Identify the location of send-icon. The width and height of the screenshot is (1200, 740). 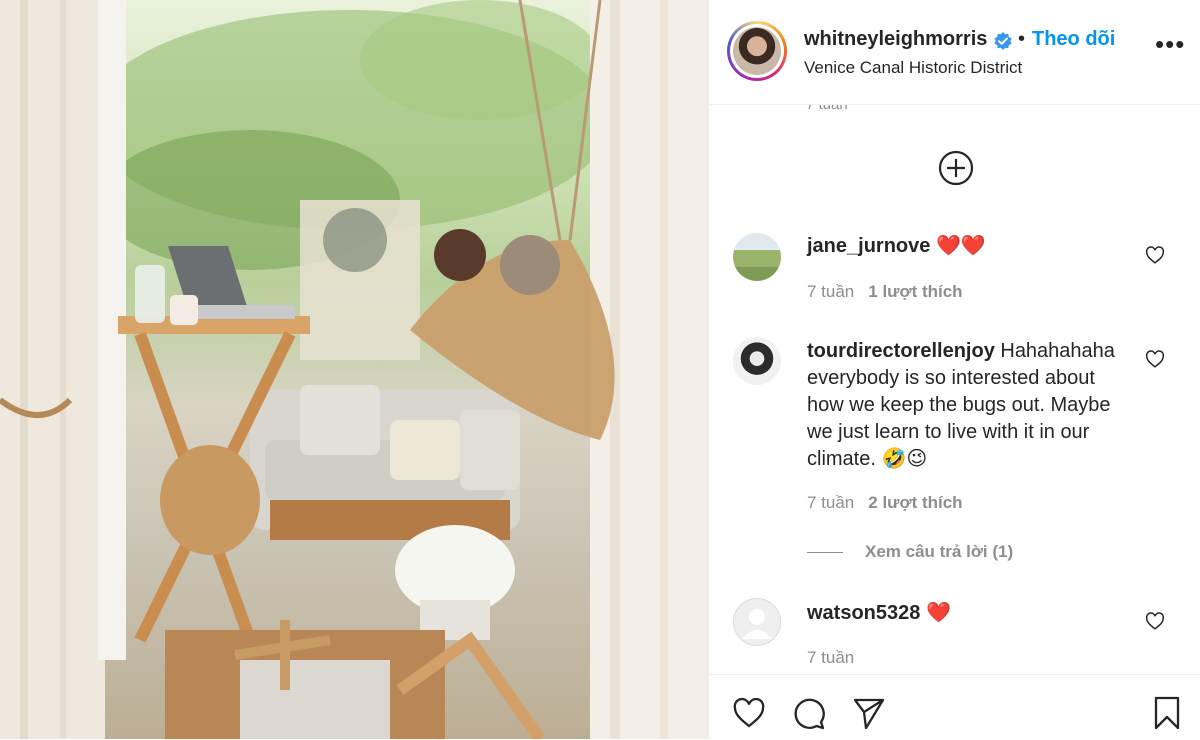
(869, 713).